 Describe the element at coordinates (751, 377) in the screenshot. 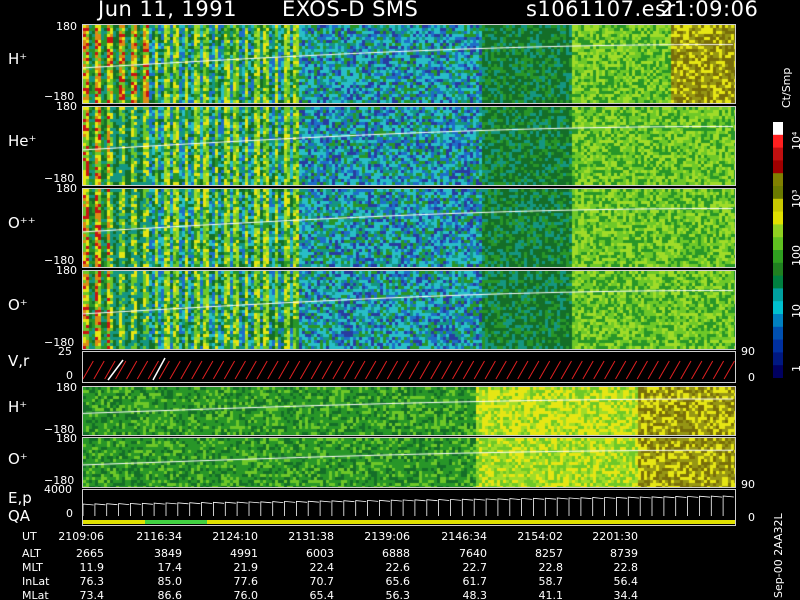

I see `tick-vr-right-zero: 0` at that location.